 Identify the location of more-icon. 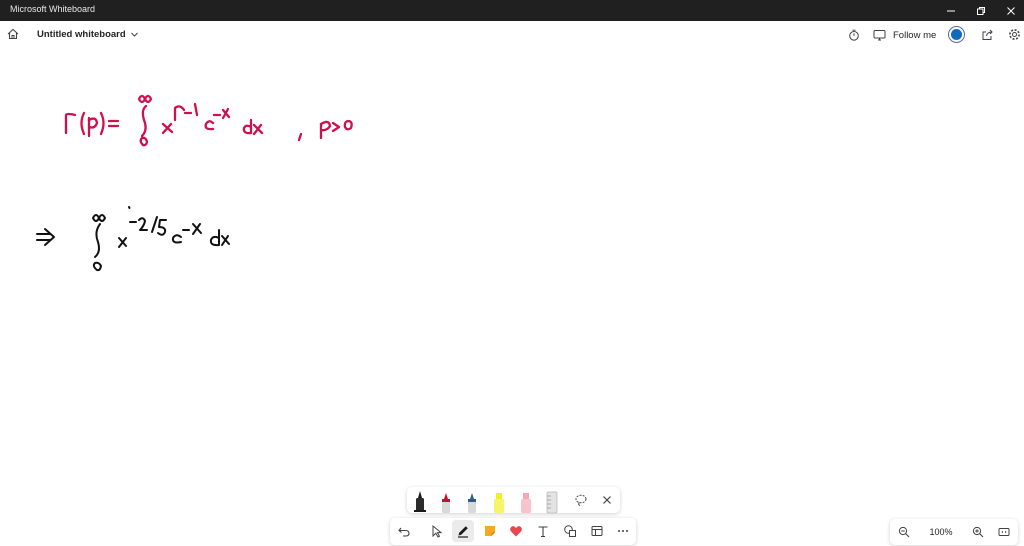
(623, 531).